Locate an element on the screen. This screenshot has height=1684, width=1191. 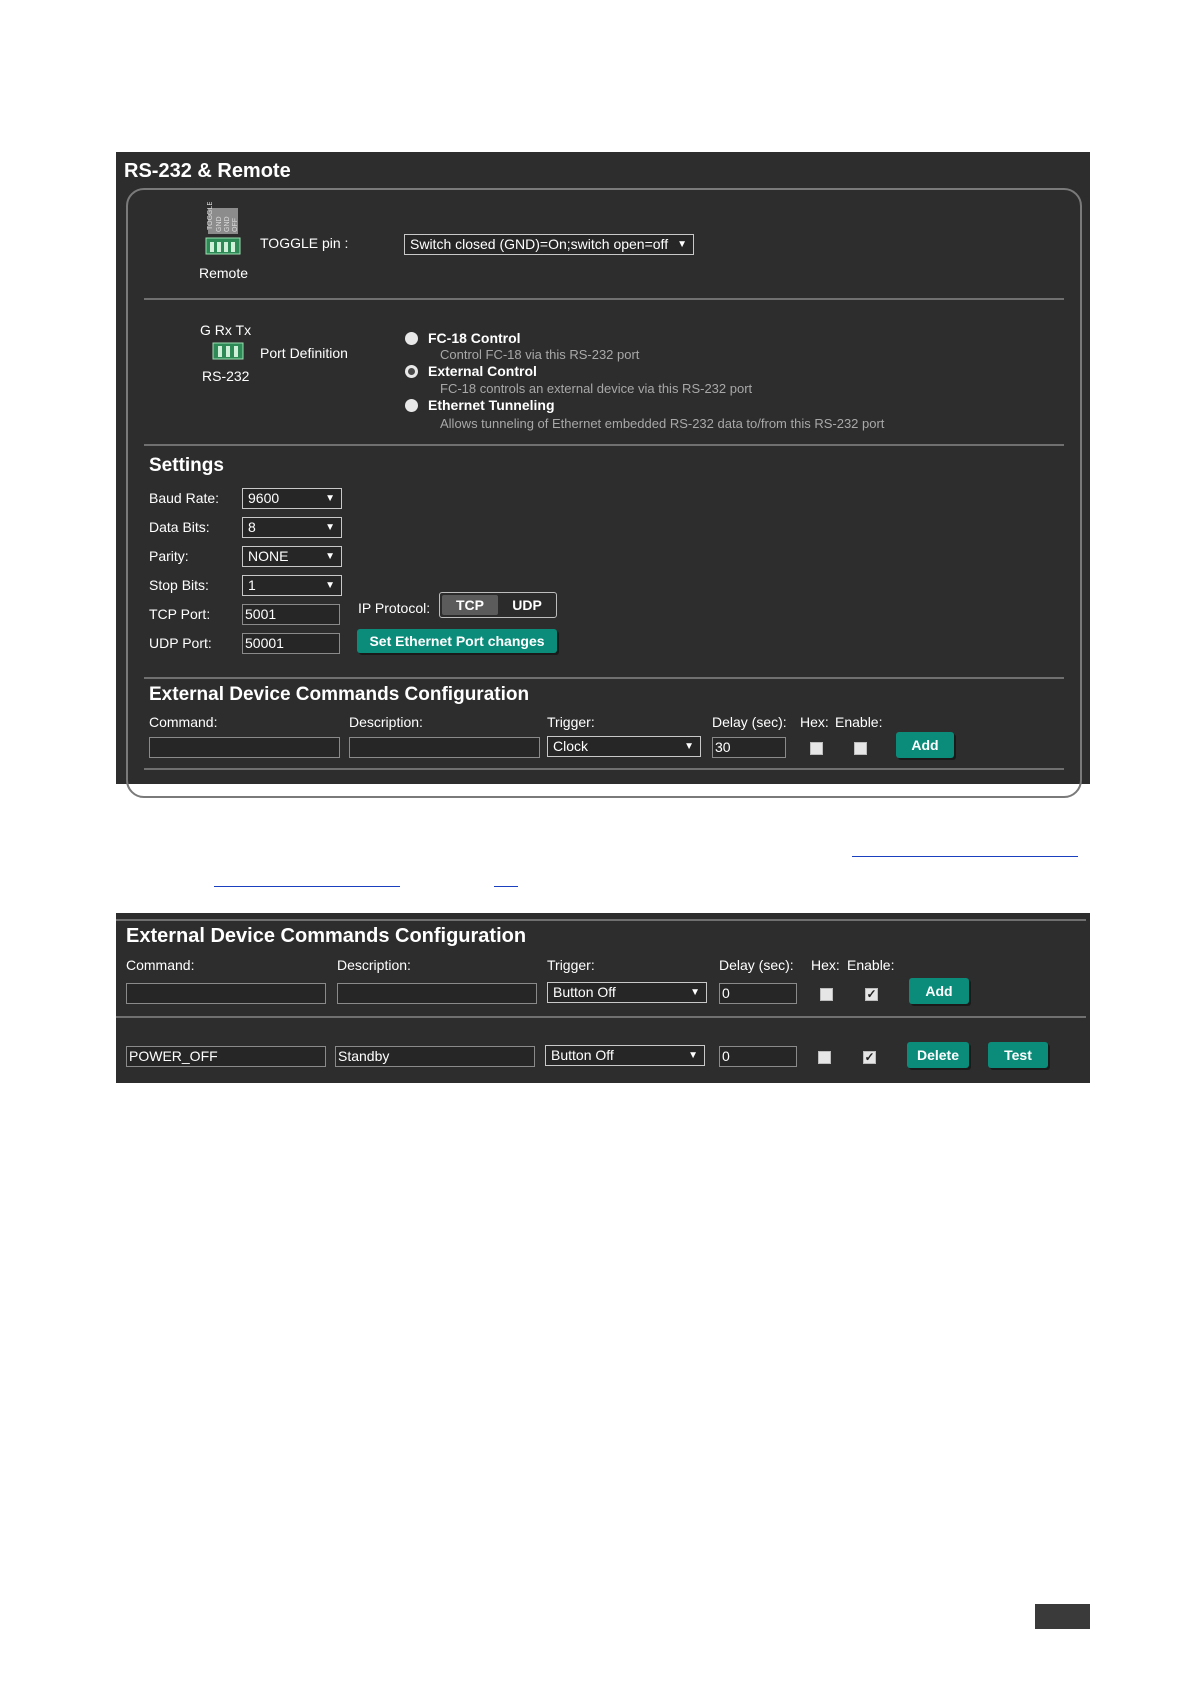
parity-select: NONE ▼ is located at coordinates (292, 556).